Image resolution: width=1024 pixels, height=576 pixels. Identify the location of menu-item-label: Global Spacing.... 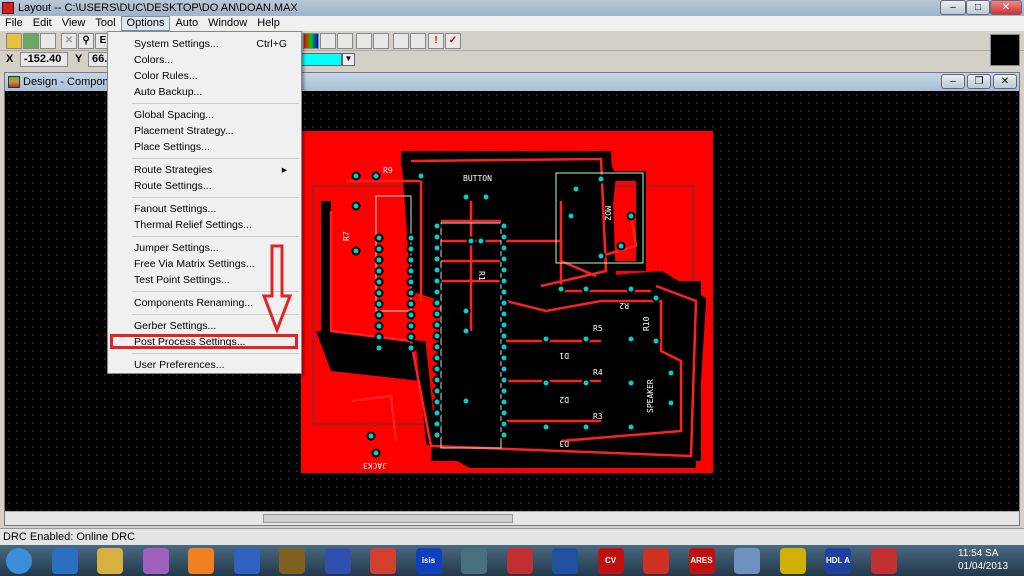
(174, 115).